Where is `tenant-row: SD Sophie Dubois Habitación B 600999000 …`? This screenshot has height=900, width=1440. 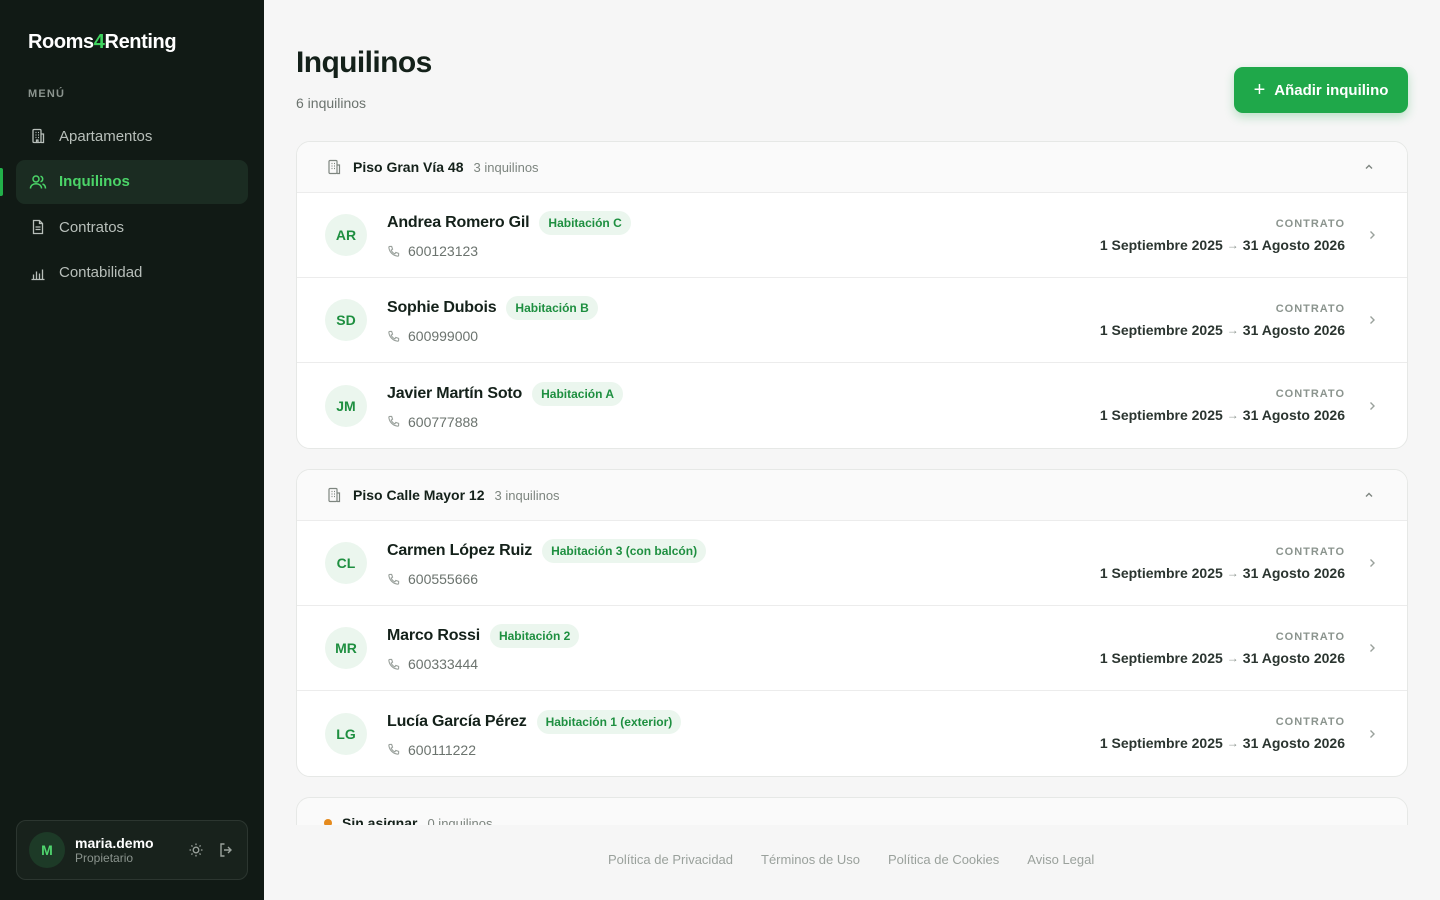
tenant-row: SD Sophie Dubois Habitación B 600999000 … is located at coordinates (852, 320).